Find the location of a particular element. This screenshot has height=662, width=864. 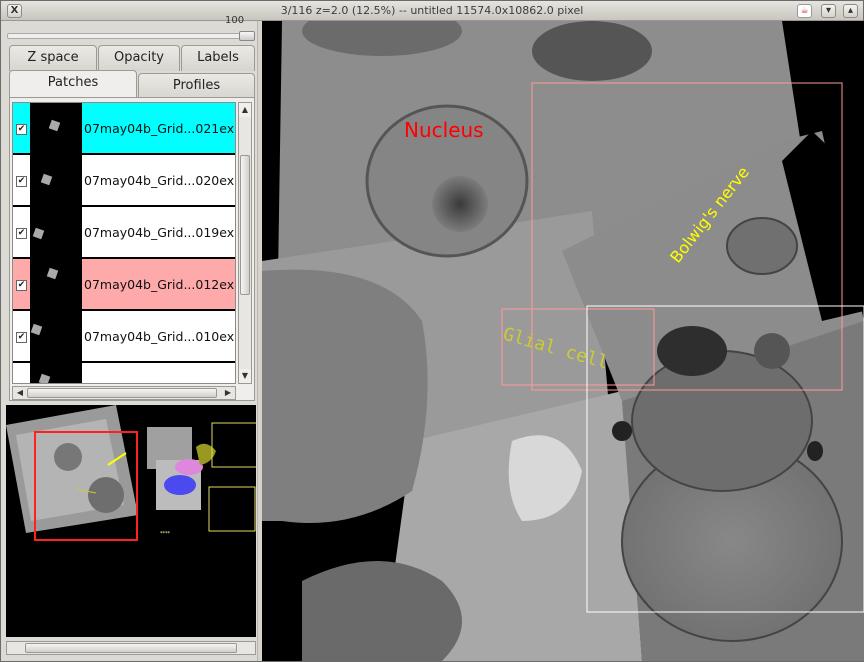

patch-row-1: ✔ 07may04b_Grid...020ex is located at coordinates (124, 181).